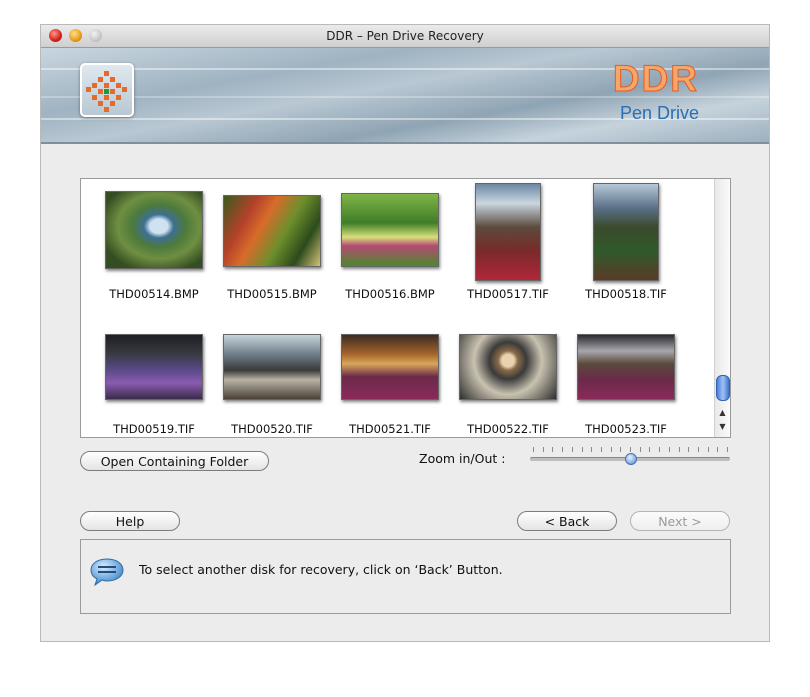  I want to click on slider-knob, so click(631, 459).